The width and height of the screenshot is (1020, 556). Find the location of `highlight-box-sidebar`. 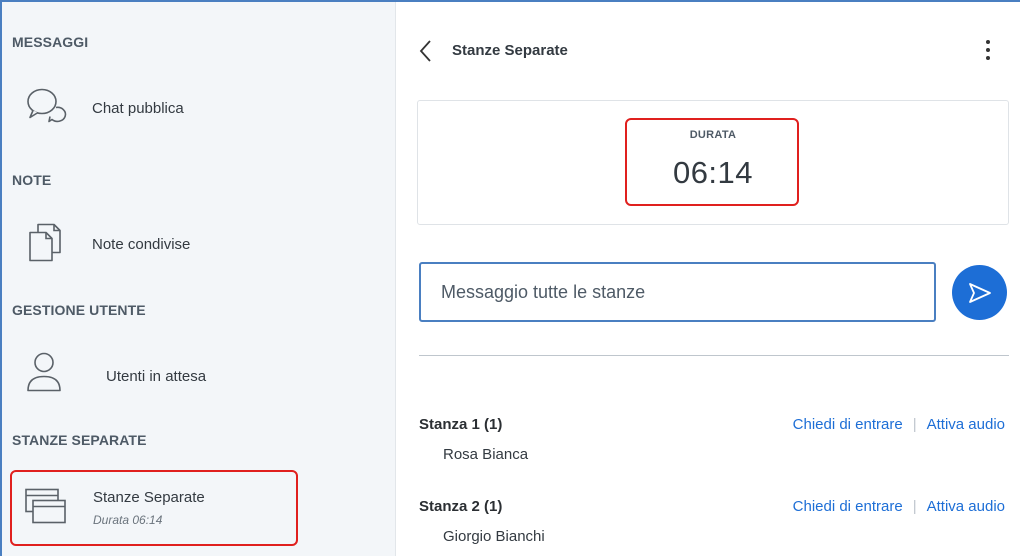

highlight-box-sidebar is located at coordinates (154, 508).